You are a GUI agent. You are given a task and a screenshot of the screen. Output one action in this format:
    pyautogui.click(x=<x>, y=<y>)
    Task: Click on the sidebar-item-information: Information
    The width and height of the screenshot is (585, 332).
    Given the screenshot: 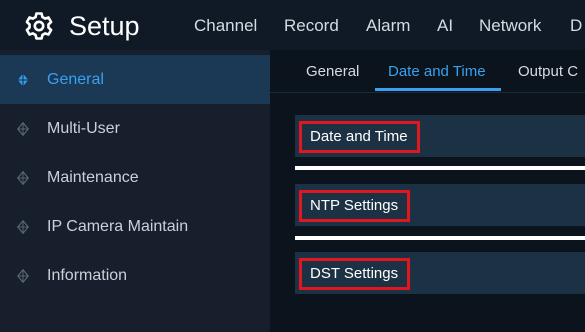 What is the action you would take?
    pyautogui.click(x=135, y=275)
    